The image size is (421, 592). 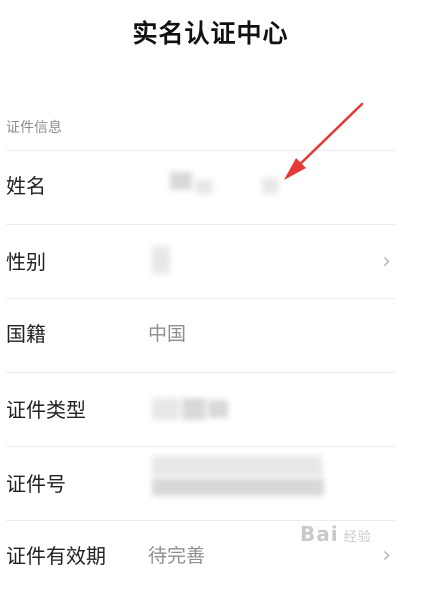 I want to click on watermark-sub: 经验, so click(x=357, y=537).